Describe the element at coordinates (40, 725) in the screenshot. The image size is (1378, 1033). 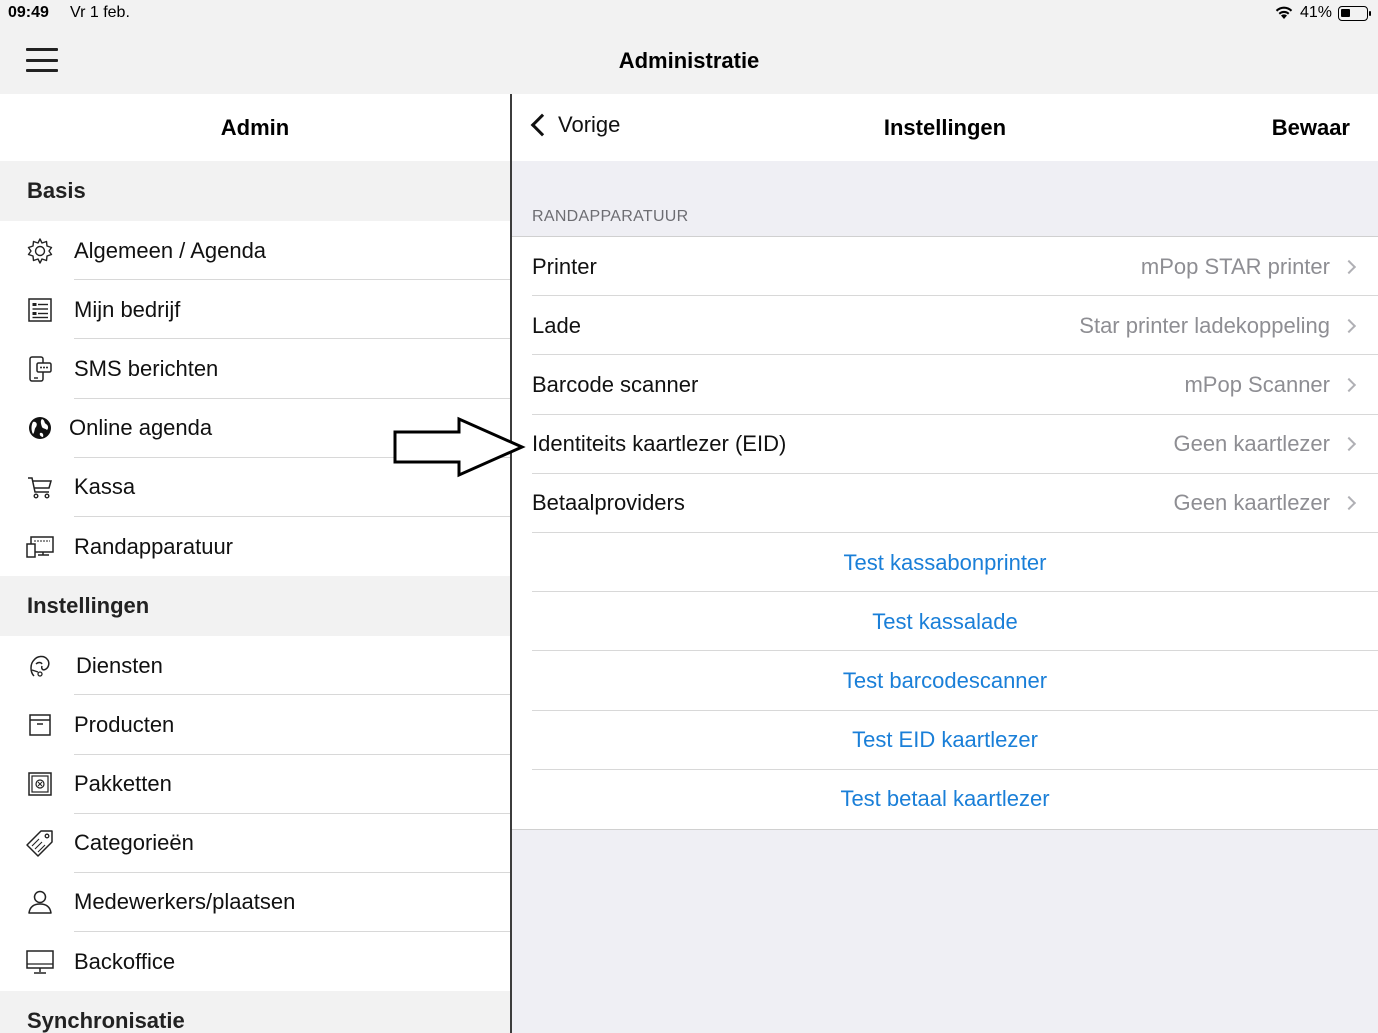
I see `box-icon` at that location.